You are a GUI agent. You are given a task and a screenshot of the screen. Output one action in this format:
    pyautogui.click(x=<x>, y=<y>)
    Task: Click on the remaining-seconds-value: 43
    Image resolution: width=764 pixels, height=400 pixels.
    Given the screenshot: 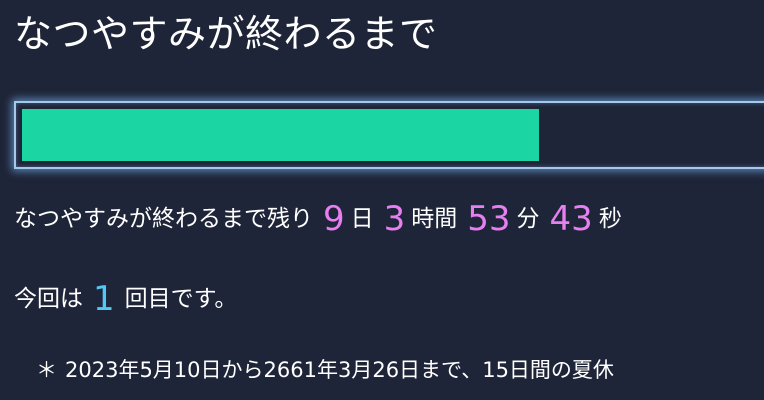 What is the action you would take?
    pyautogui.click(x=571, y=219)
    